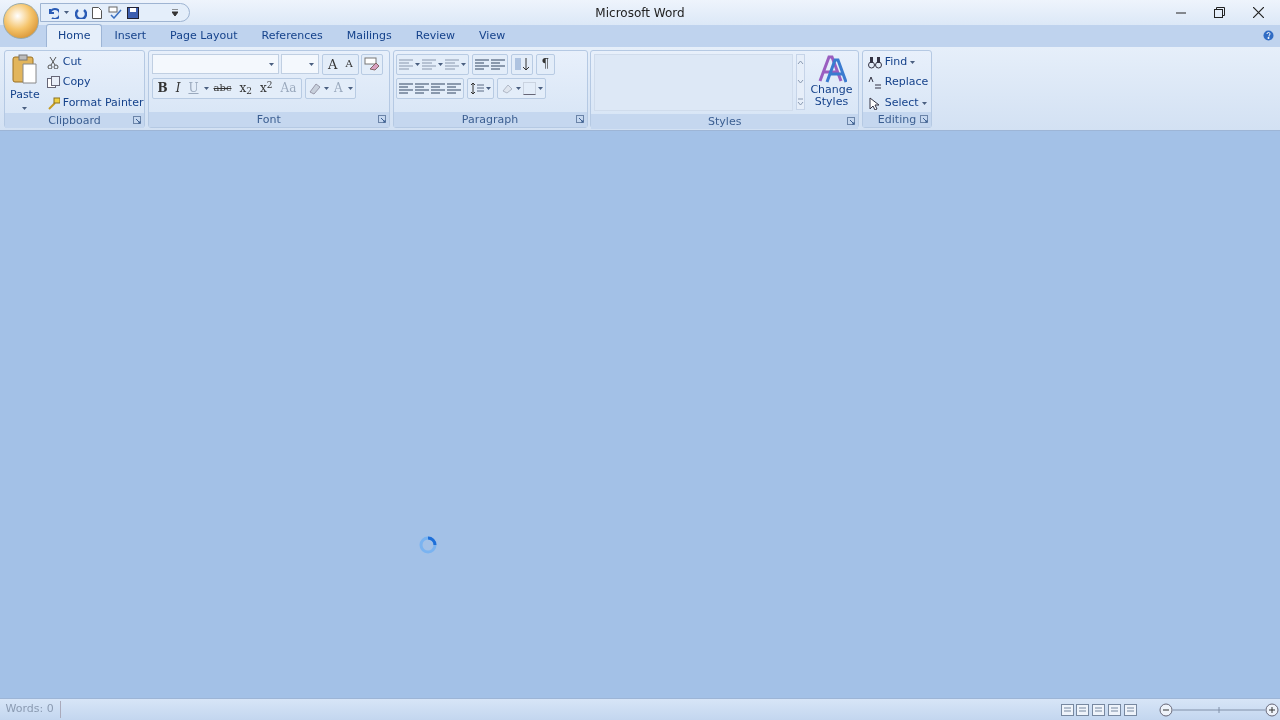  What do you see at coordinates (422, 88) in the screenshot?
I see `align-center-icon` at bounding box center [422, 88].